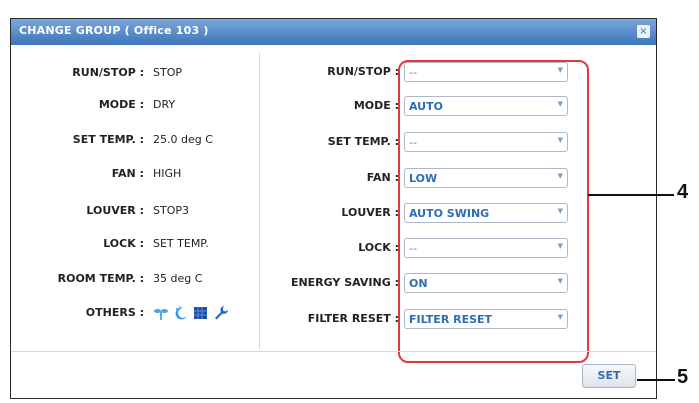 The height and width of the screenshot is (403, 699). I want to click on status-label: RUN/STOP :, so click(108, 72).